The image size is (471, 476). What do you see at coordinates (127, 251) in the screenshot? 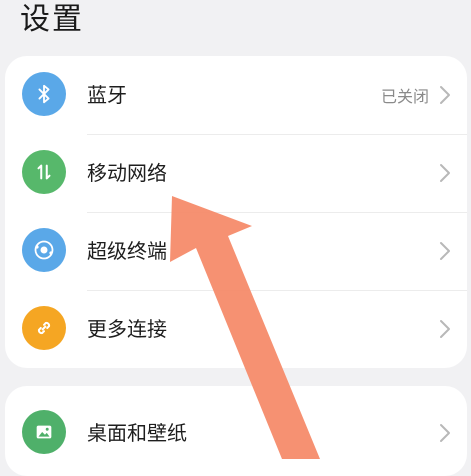
I see `super-device-label: 超级终端` at bounding box center [127, 251].